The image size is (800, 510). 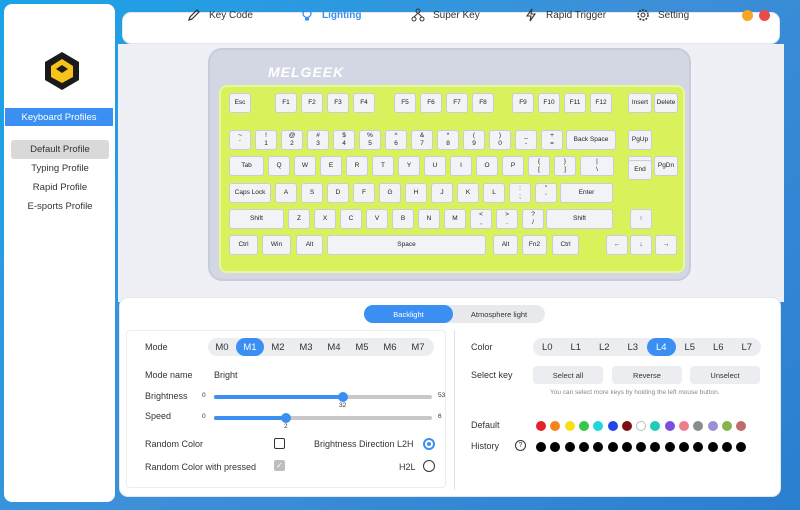 I want to click on key-f1: F1, so click(x=286, y=103).